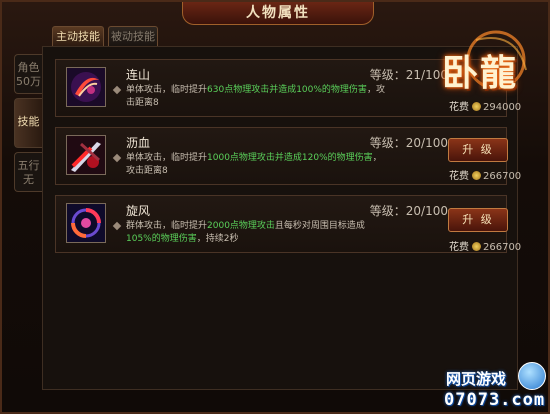 The height and width of the screenshot is (414, 550). What do you see at coordinates (476, 379) in the screenshot?
I see `watermark-top: 网页游戏` at bounding box center [476, 379].